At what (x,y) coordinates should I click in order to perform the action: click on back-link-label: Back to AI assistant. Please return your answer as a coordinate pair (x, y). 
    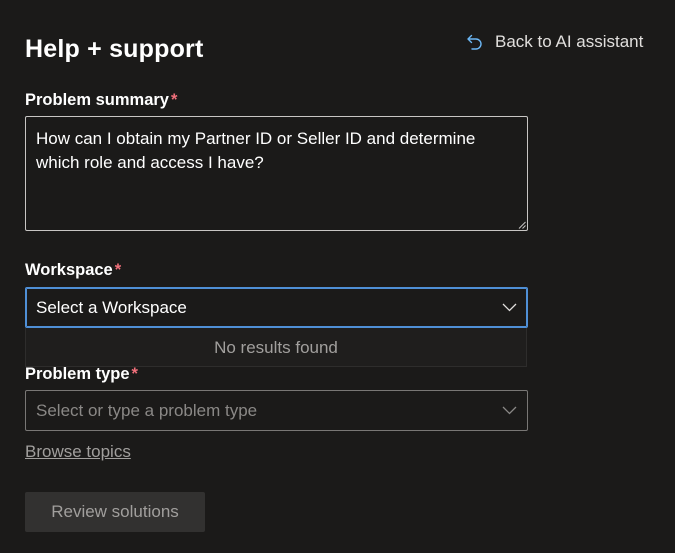
    Looking at the image, I should click on (569, 41).